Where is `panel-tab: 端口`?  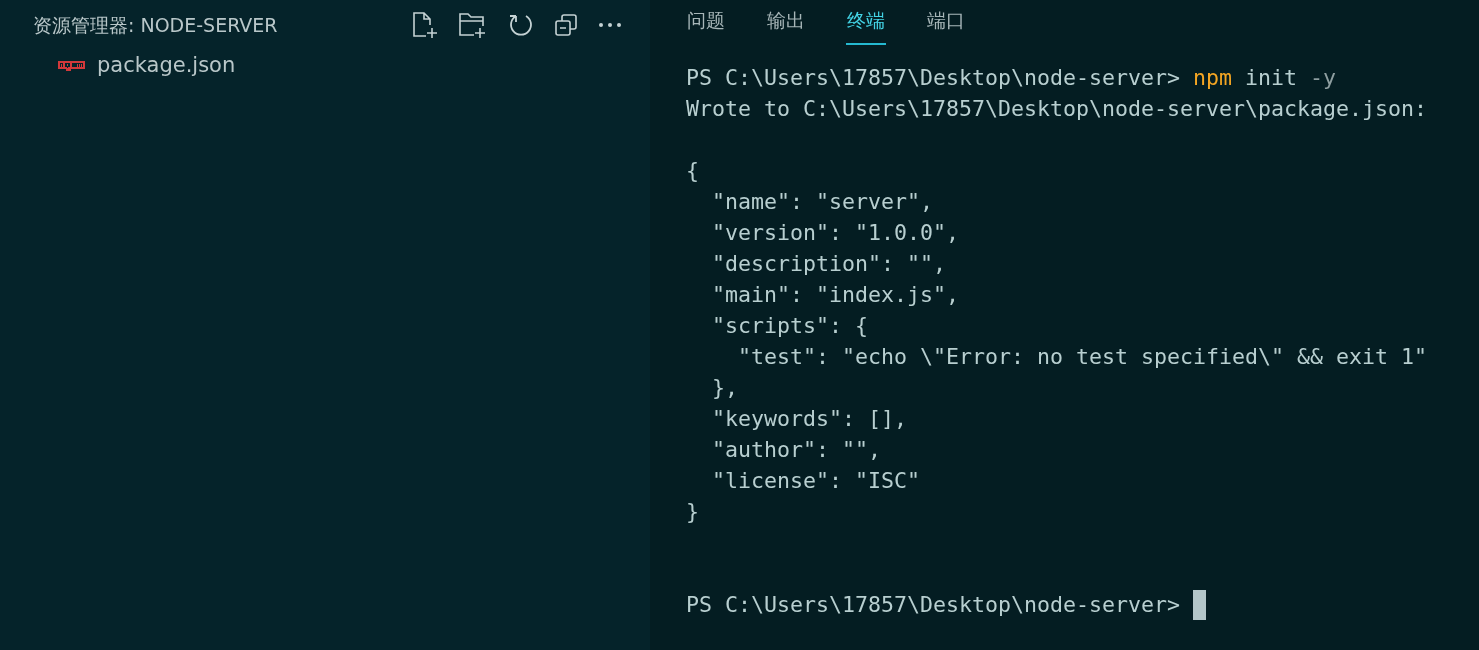
panel-tab: 端口 is located at coordinates (946, 22).